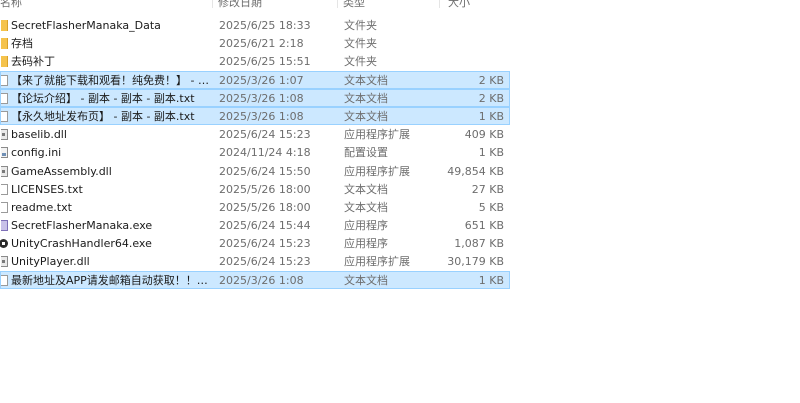 The height and width of the screenshot is (403, 800). Describe the element at coordinates (484, 226) in the screenshot. I see `file-size: 651 KB` at that location.